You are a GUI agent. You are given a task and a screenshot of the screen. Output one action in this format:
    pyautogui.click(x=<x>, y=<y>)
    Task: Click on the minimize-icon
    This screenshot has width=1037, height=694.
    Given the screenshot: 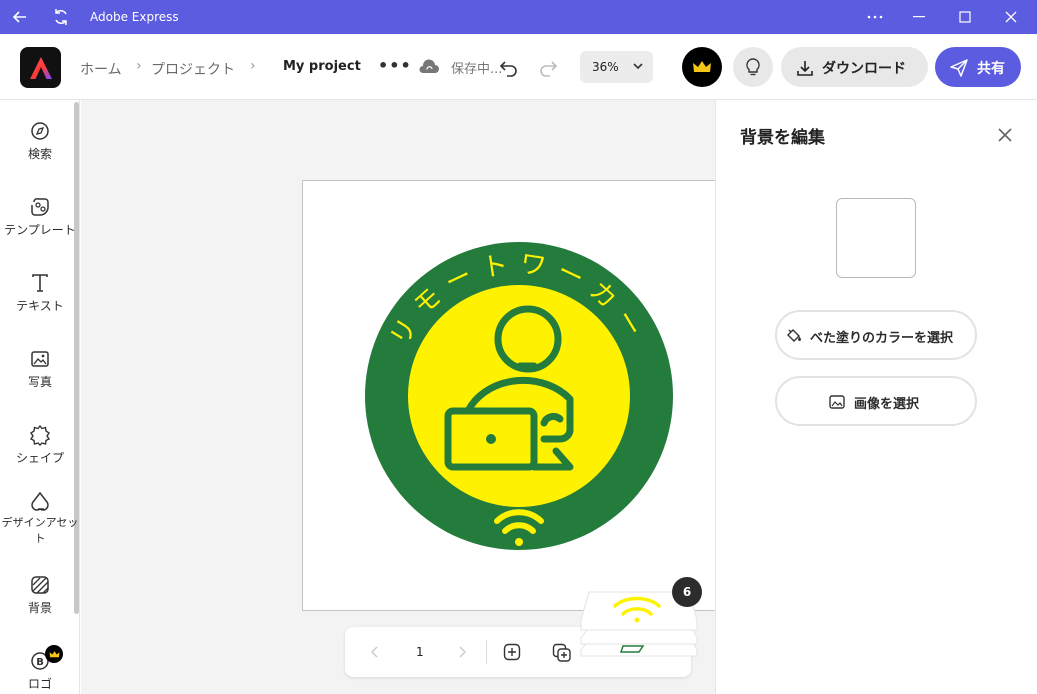 What is the action you would take?
    pyautogui.click(x=919, y=17)
    